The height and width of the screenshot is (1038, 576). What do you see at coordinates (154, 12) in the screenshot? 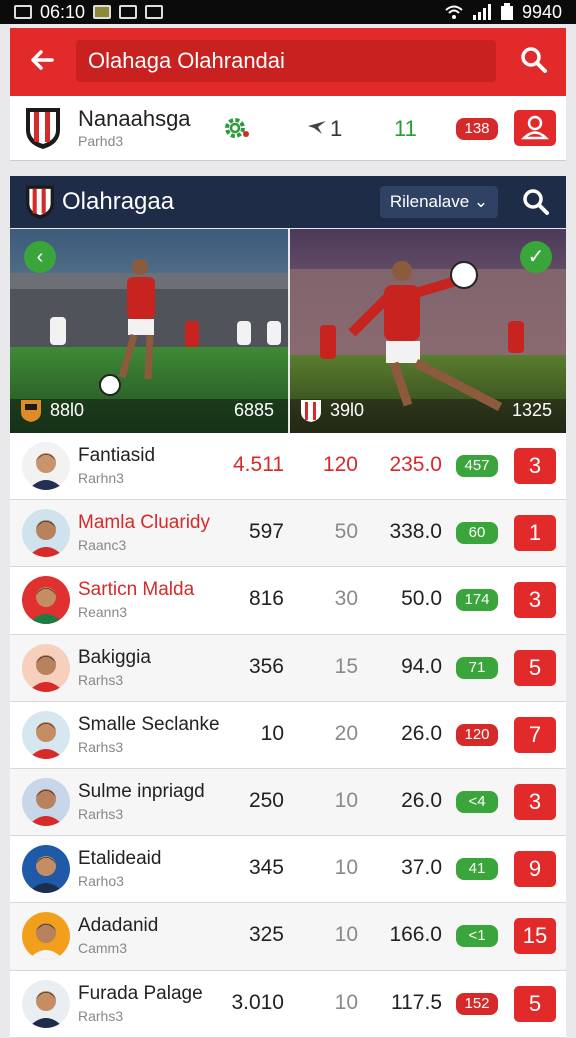
I see `app-icon` at bounding box center [154, 12].